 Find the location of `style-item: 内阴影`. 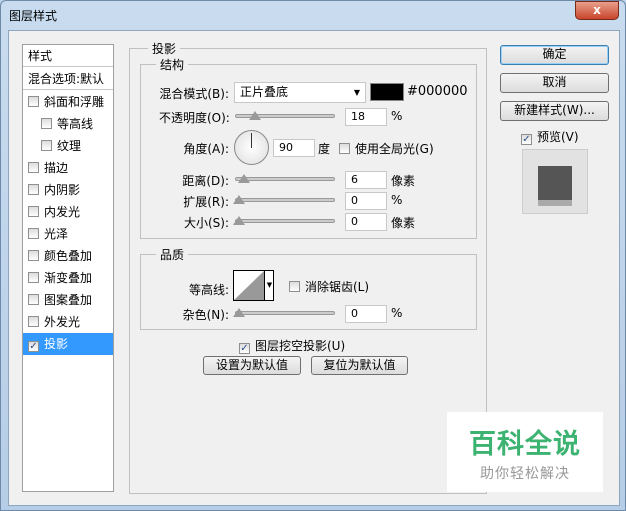

style-item: 内阴影 is located at coordinates (68, 190).